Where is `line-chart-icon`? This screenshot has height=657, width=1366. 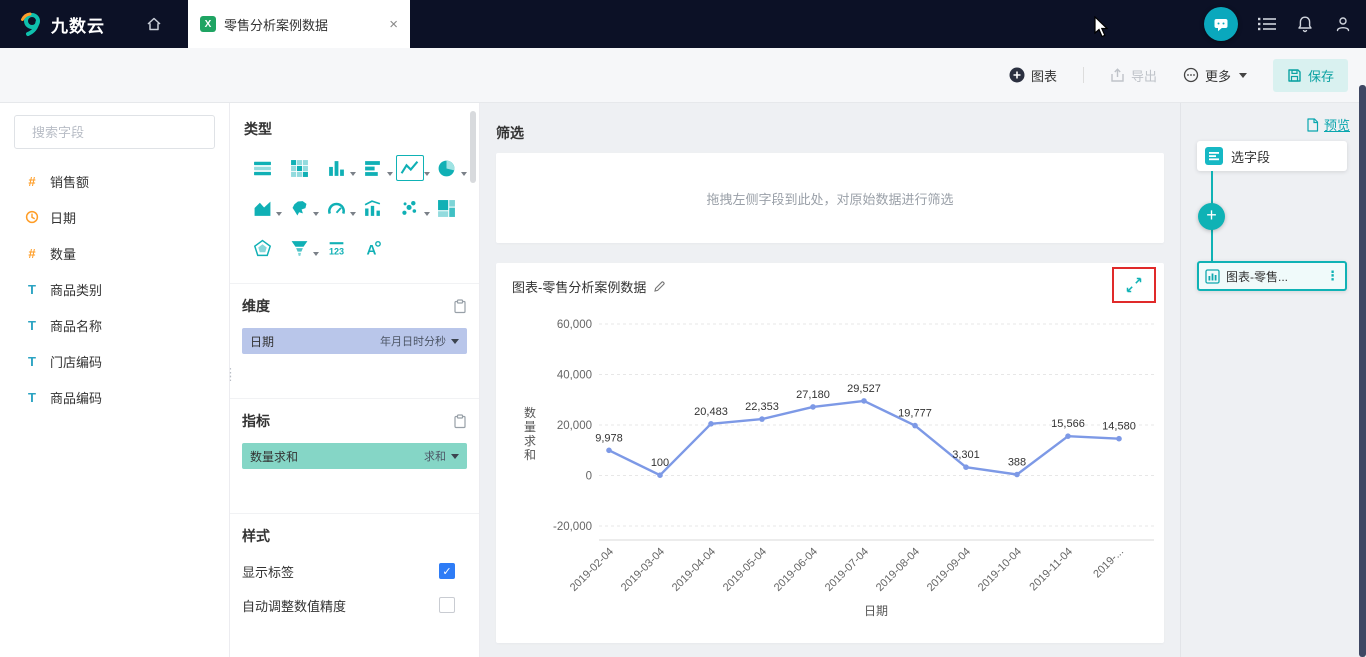
line-chart-icon is located at coordinates (412, 168).